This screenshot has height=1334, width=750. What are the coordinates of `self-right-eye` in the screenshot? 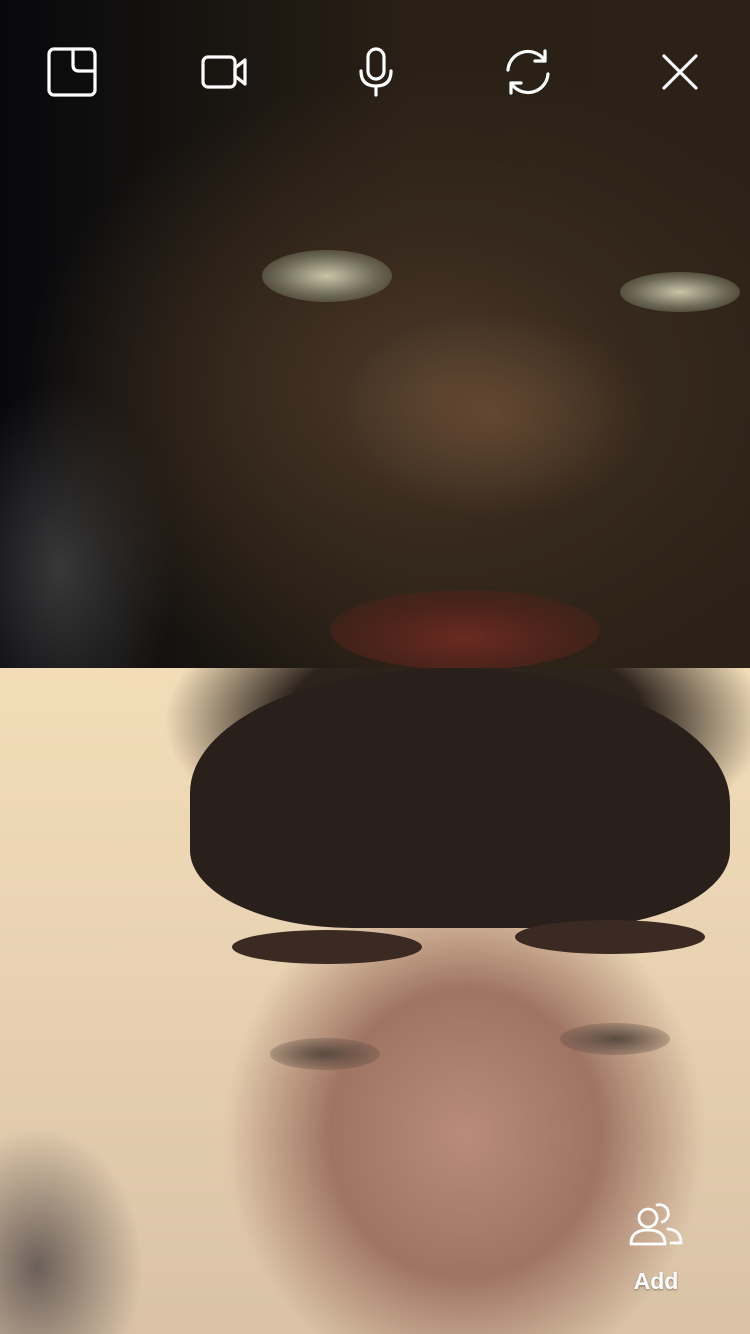 It's located at (615, 1039).